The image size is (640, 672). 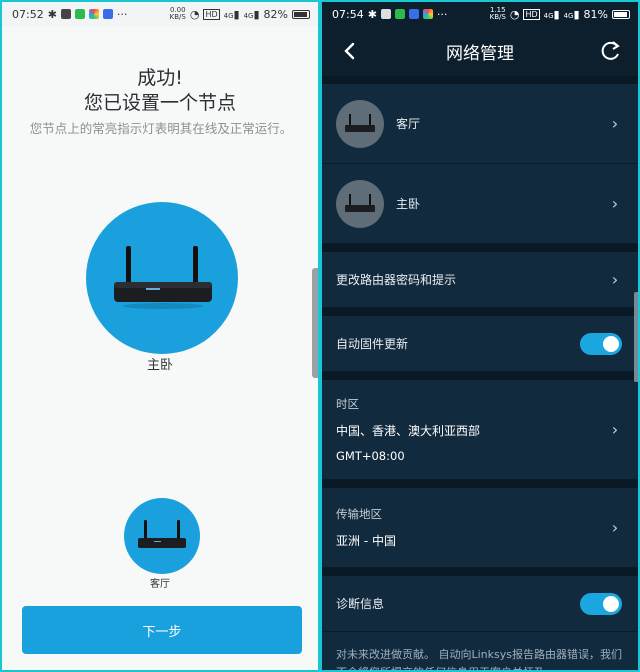 What do you see at coordinates (161, 128) in the screenshot?
I see `success-subtitle: 您节点上的常亮指示灯表明其在线及正常运行。` at bounding box center [161, 128].